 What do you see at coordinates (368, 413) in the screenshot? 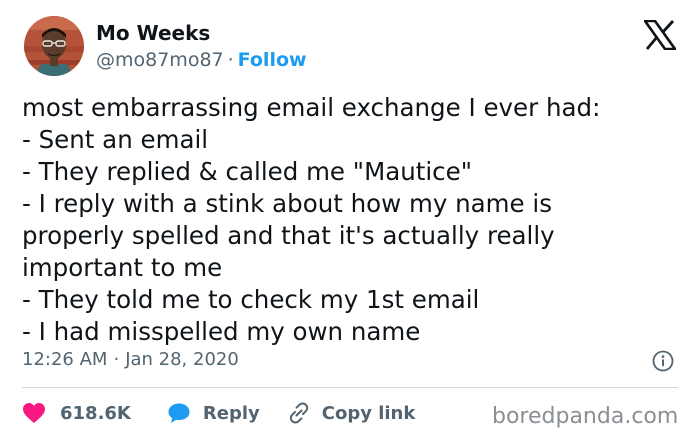
I see `copy-link-label: Copy link` at bounding box center [368, 413].